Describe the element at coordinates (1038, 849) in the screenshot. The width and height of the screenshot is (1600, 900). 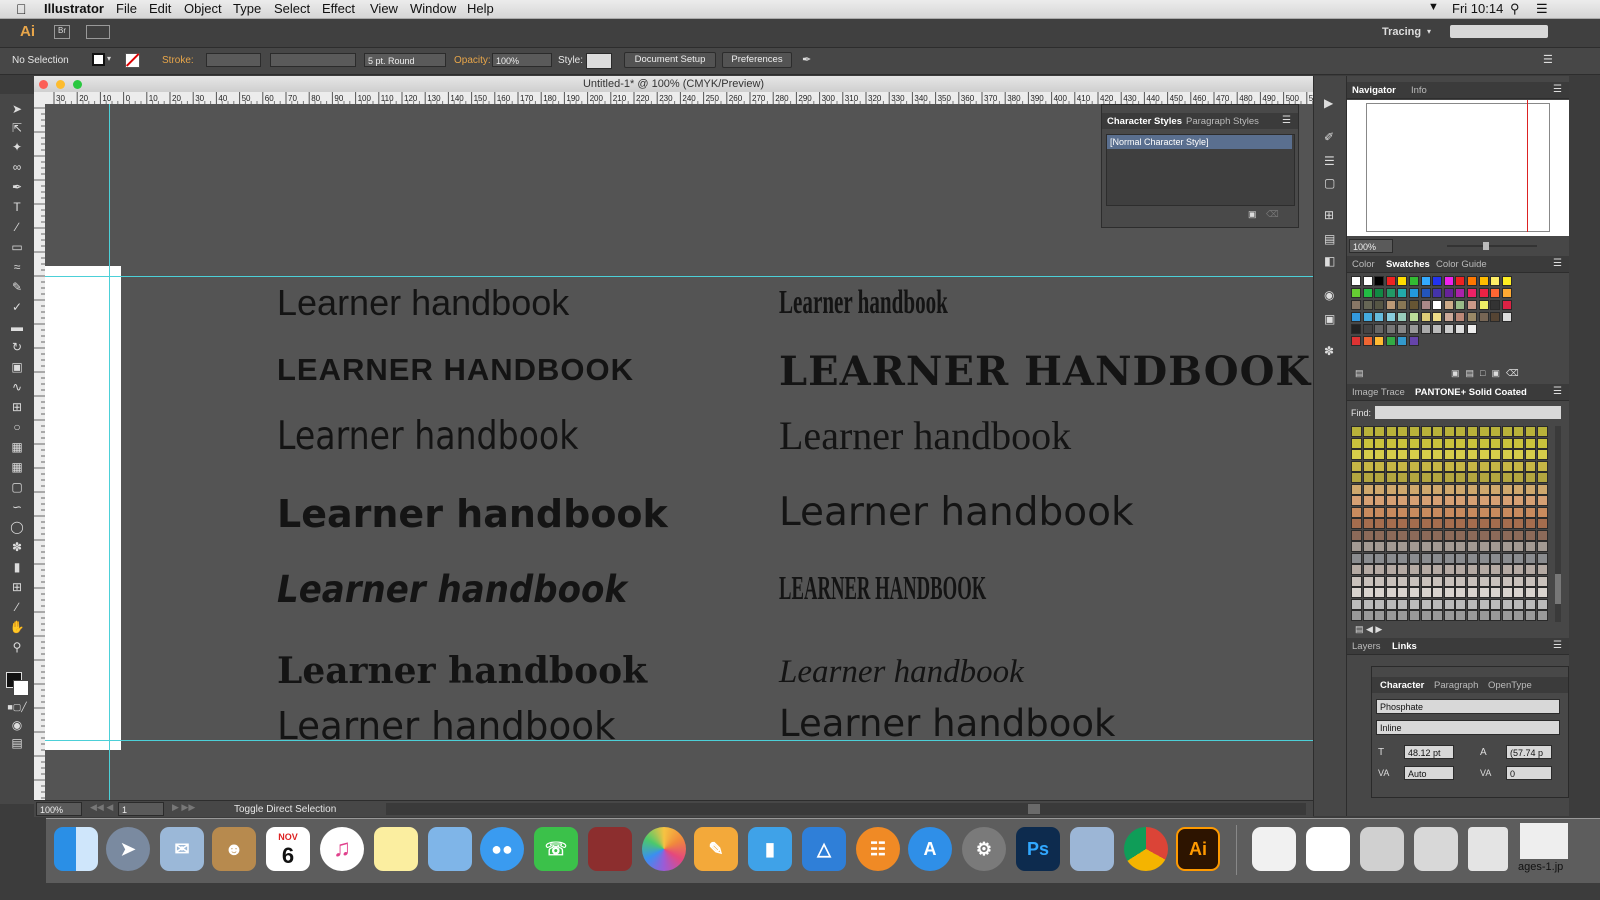
I see `photoshop-icon: Ps` at that location.